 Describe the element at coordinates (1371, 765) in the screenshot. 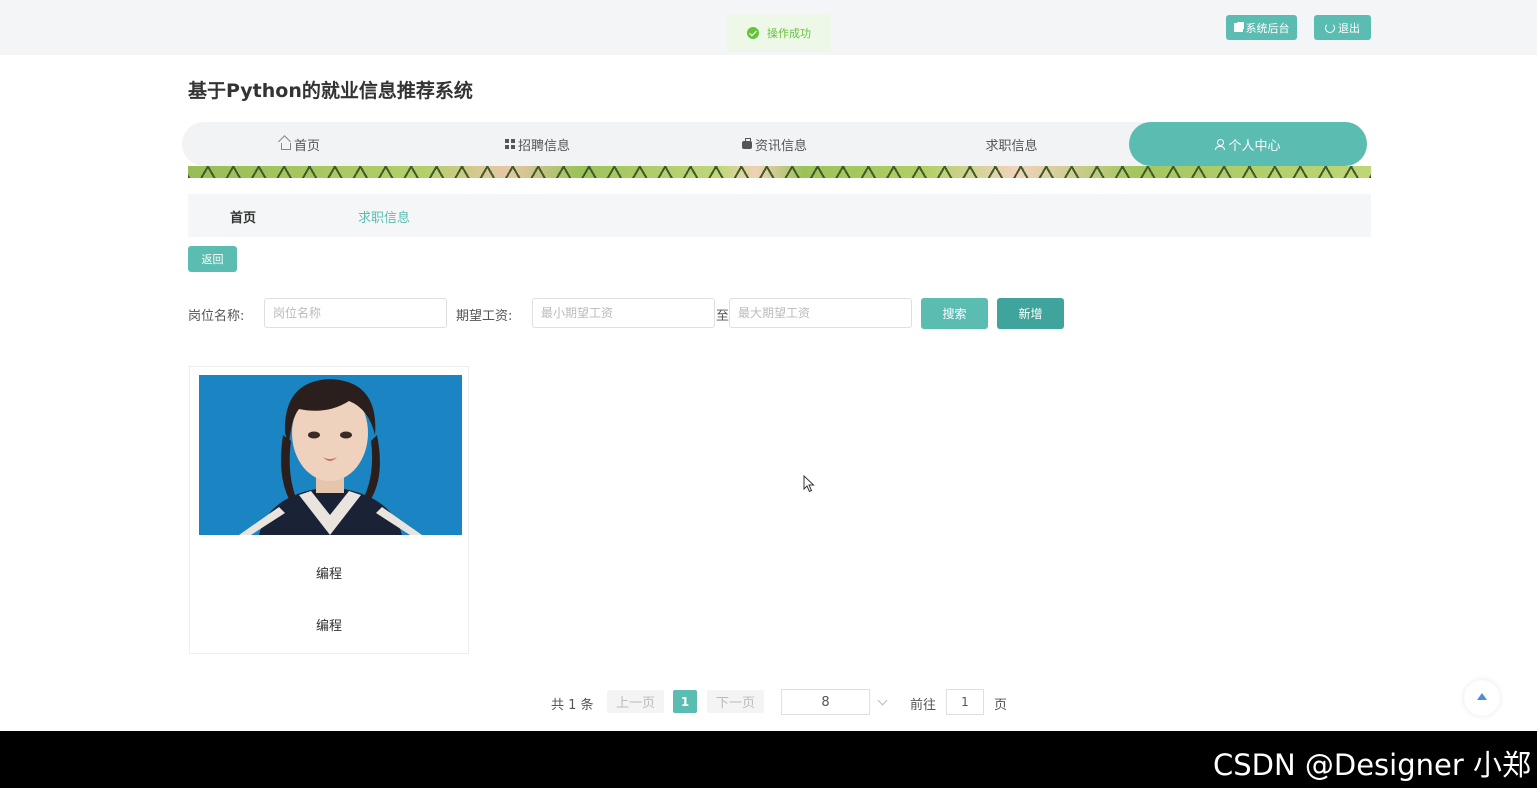

I see `watermark-text: CSDN @Designer 小郑` at that location.